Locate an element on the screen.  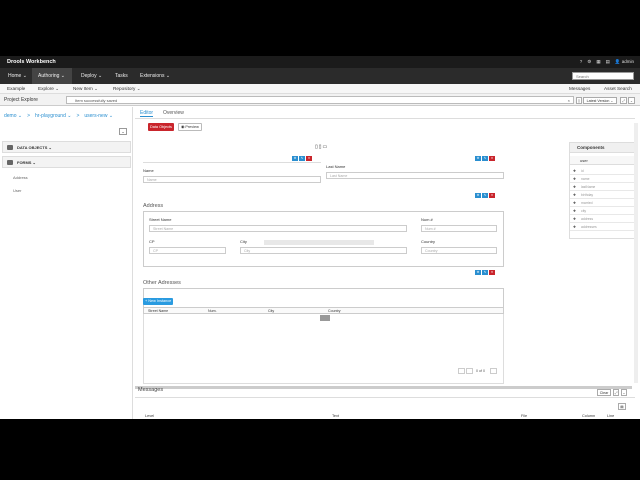
field-label: id is located at coordinates (582, 171).